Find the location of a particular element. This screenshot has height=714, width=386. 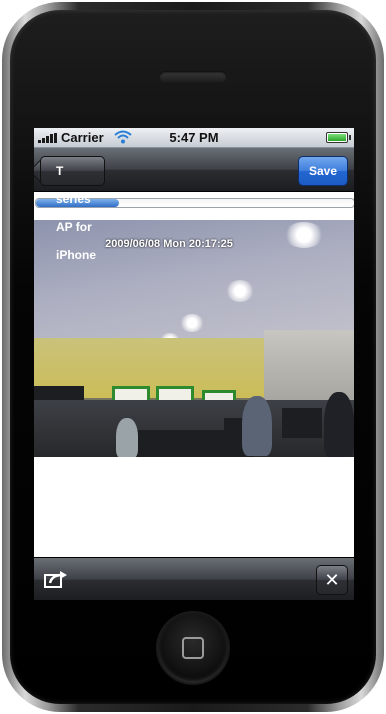

earpiece-speaker is located at coordinates (193, 77).